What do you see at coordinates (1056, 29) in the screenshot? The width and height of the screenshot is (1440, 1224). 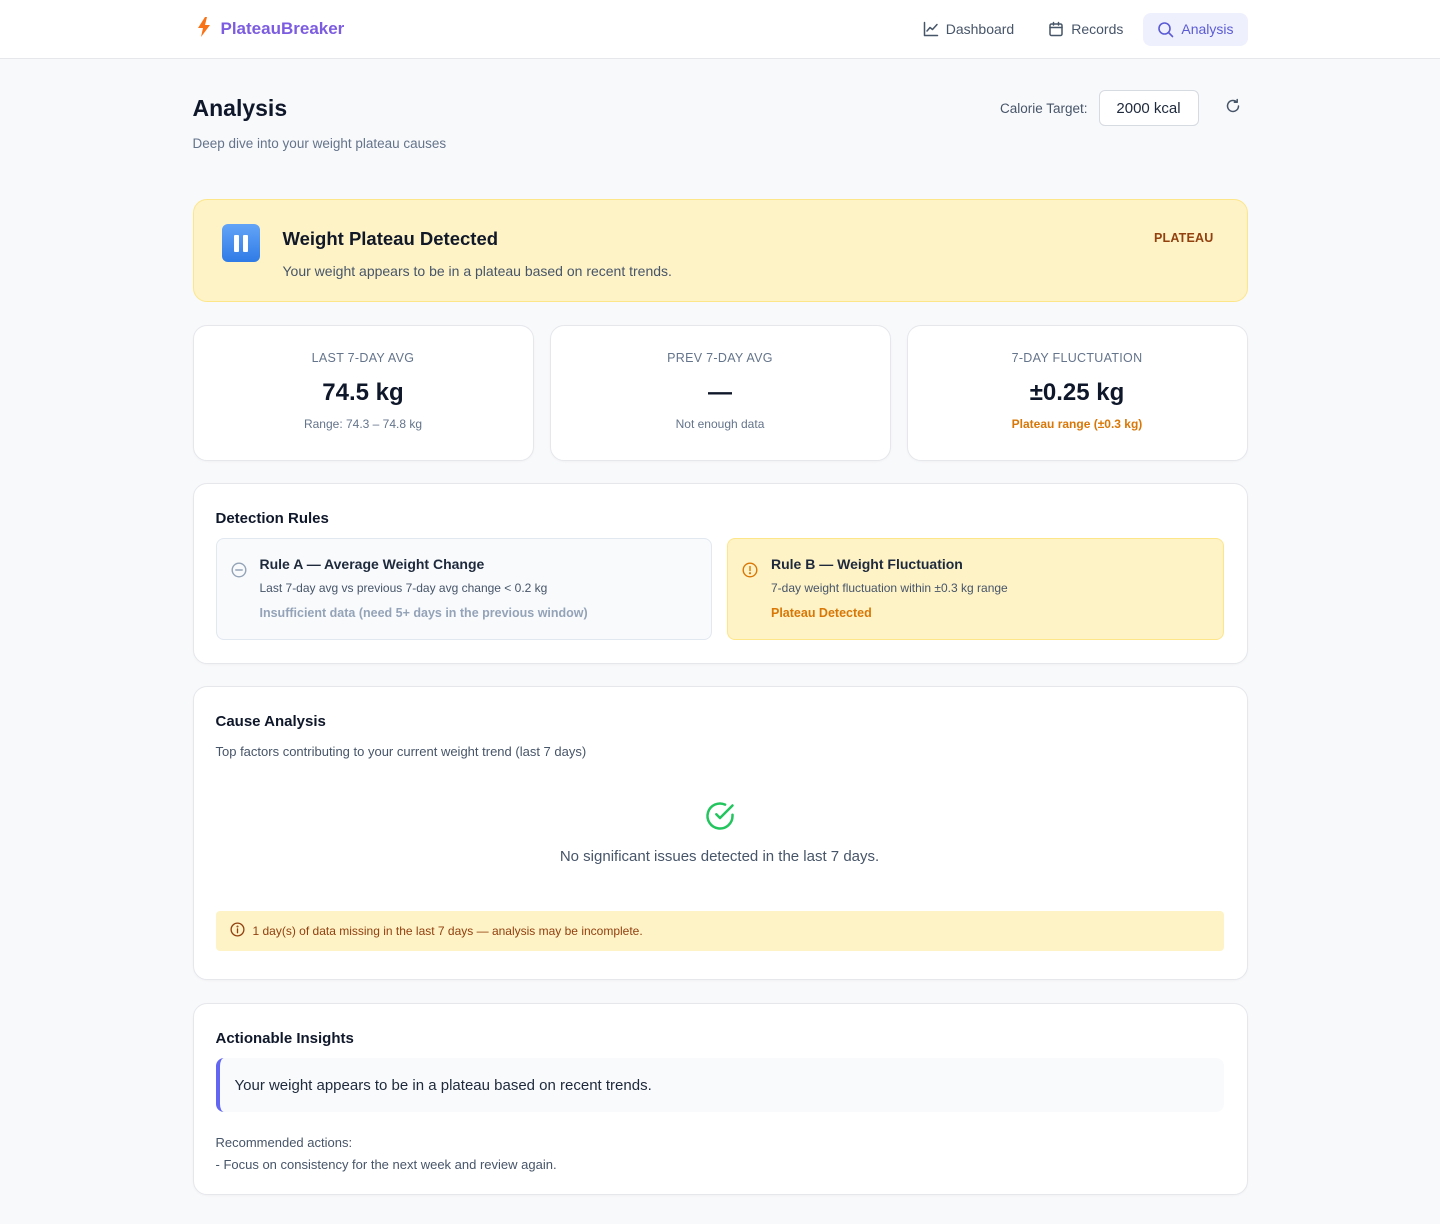 I see `calendar-icon` at bounding box center [1056, 29].